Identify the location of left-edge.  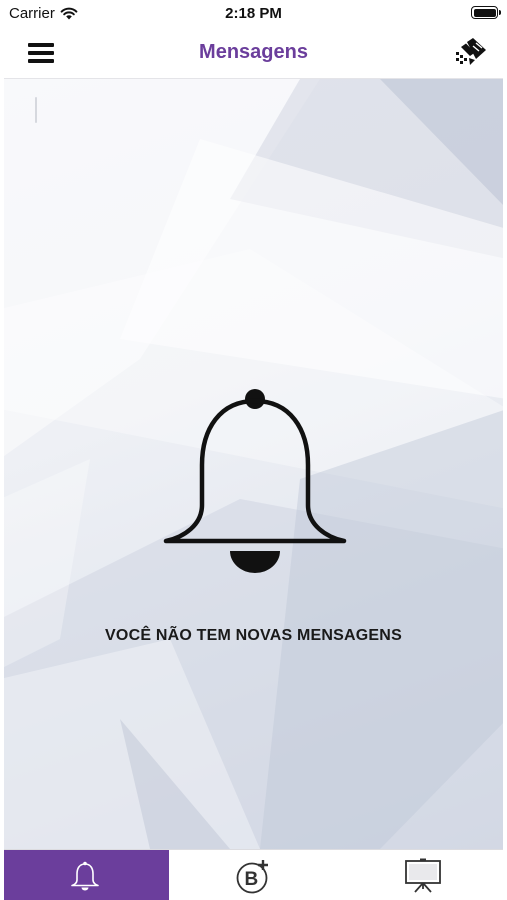
(2, 464).